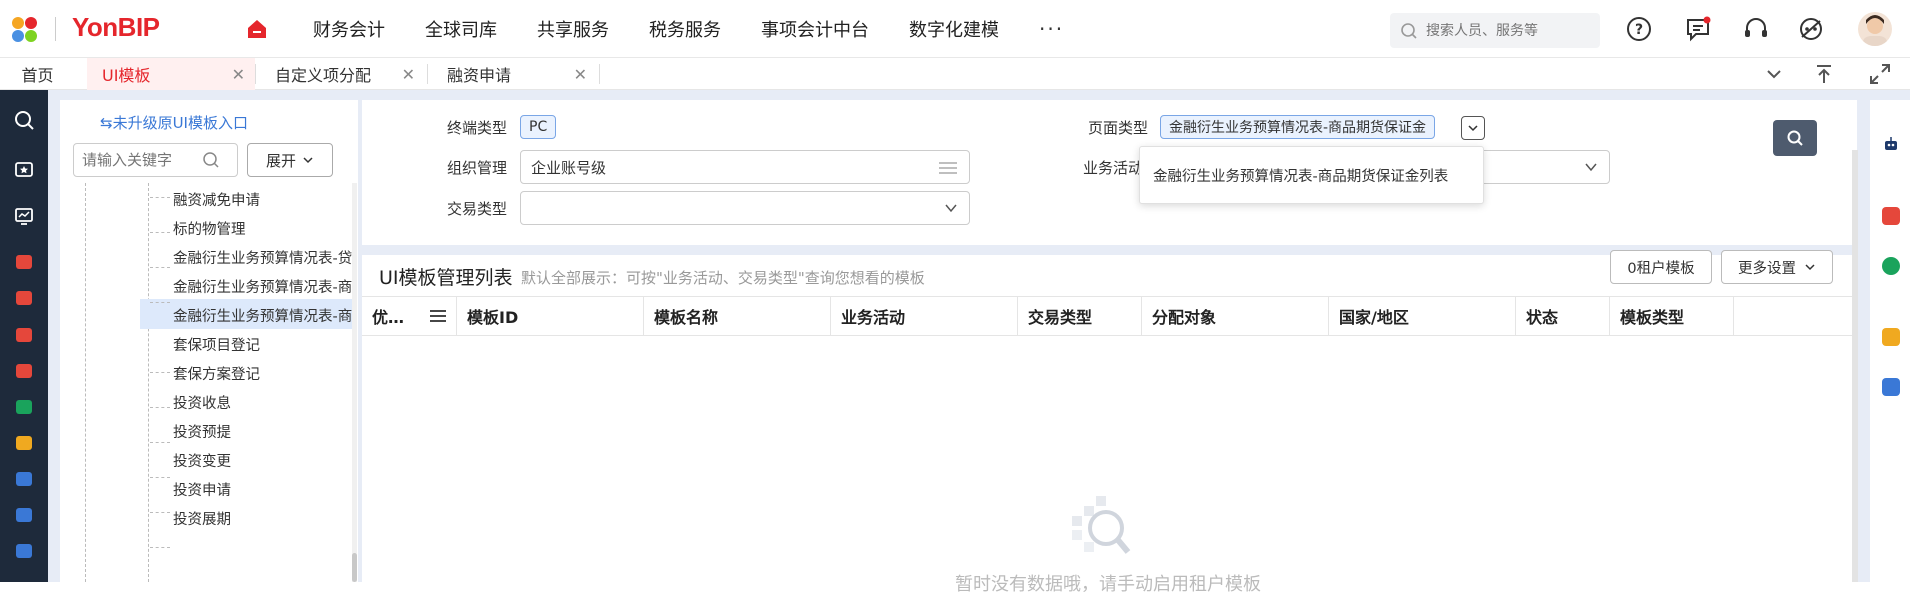 This screenshot has width=1910, height=596. I want to click on briefcase-icon, so click(1891, 387).